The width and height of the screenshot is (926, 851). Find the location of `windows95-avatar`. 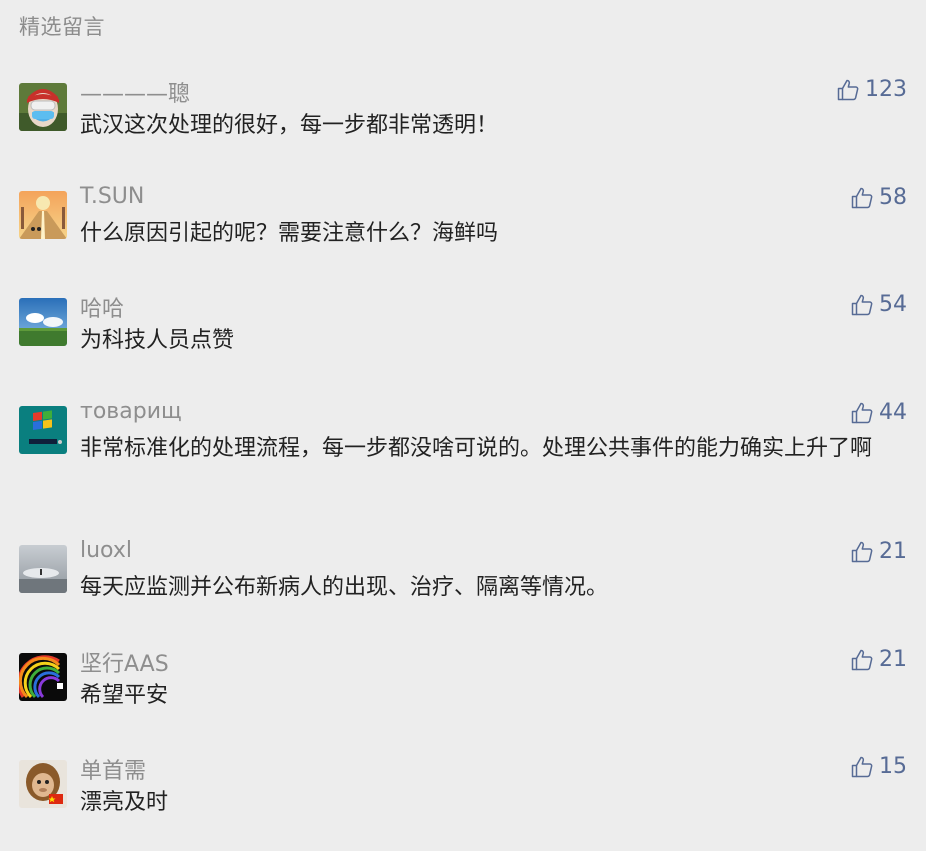

windows95-avatar is located at coordinates (43, 430).